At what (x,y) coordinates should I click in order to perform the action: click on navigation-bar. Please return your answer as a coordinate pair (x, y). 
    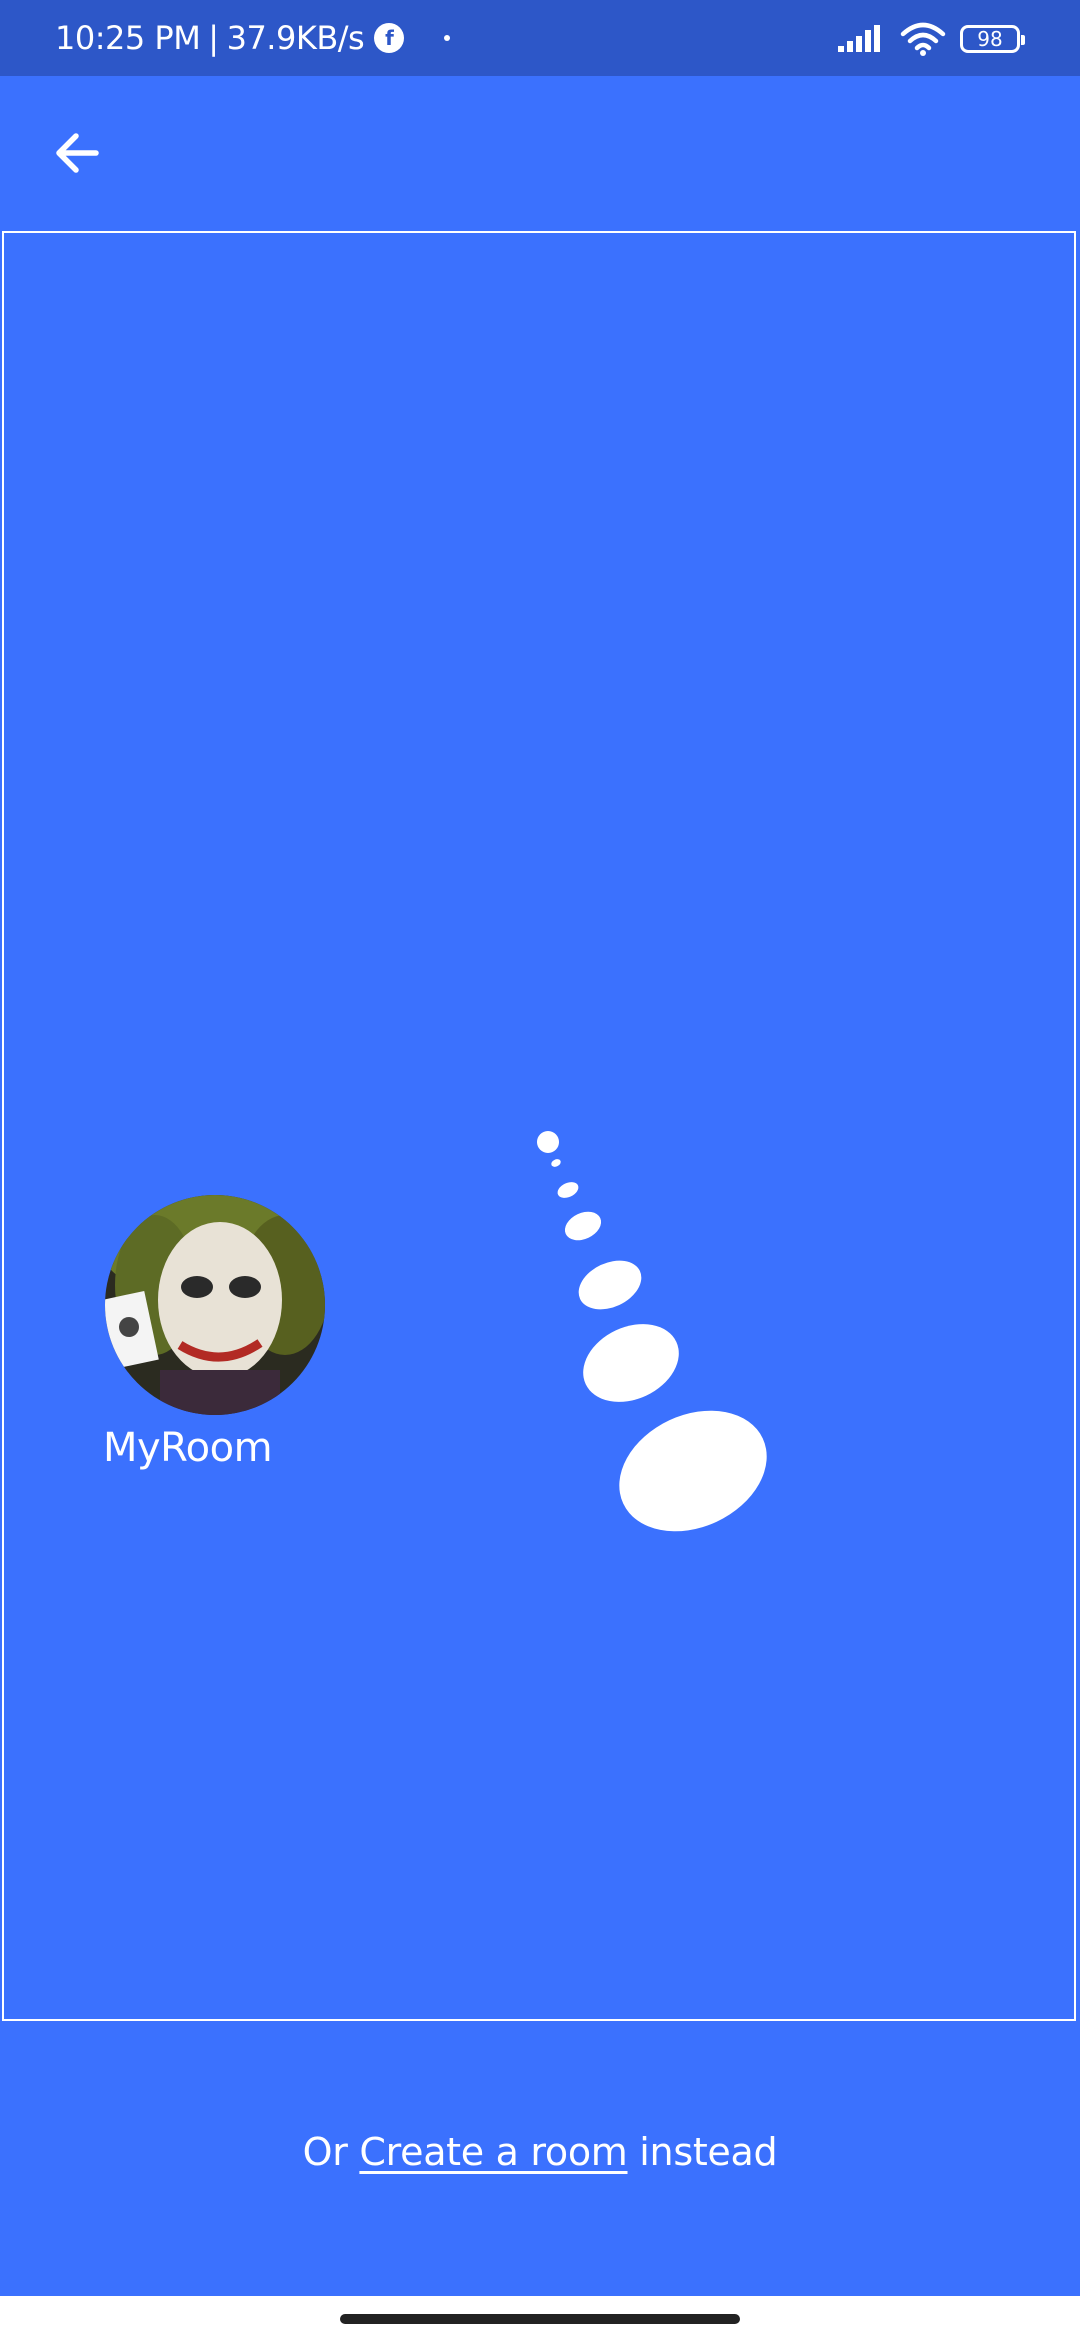
    Looking at the image, I should click on (540, 2318).